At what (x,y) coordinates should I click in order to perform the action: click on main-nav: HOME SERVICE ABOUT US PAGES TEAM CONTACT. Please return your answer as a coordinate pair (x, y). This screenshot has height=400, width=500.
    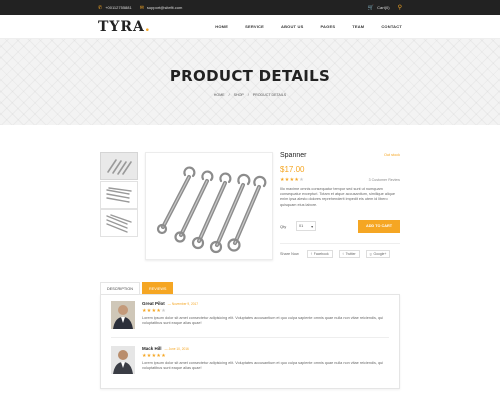
    Looking at the image, I should click on (300, 26).